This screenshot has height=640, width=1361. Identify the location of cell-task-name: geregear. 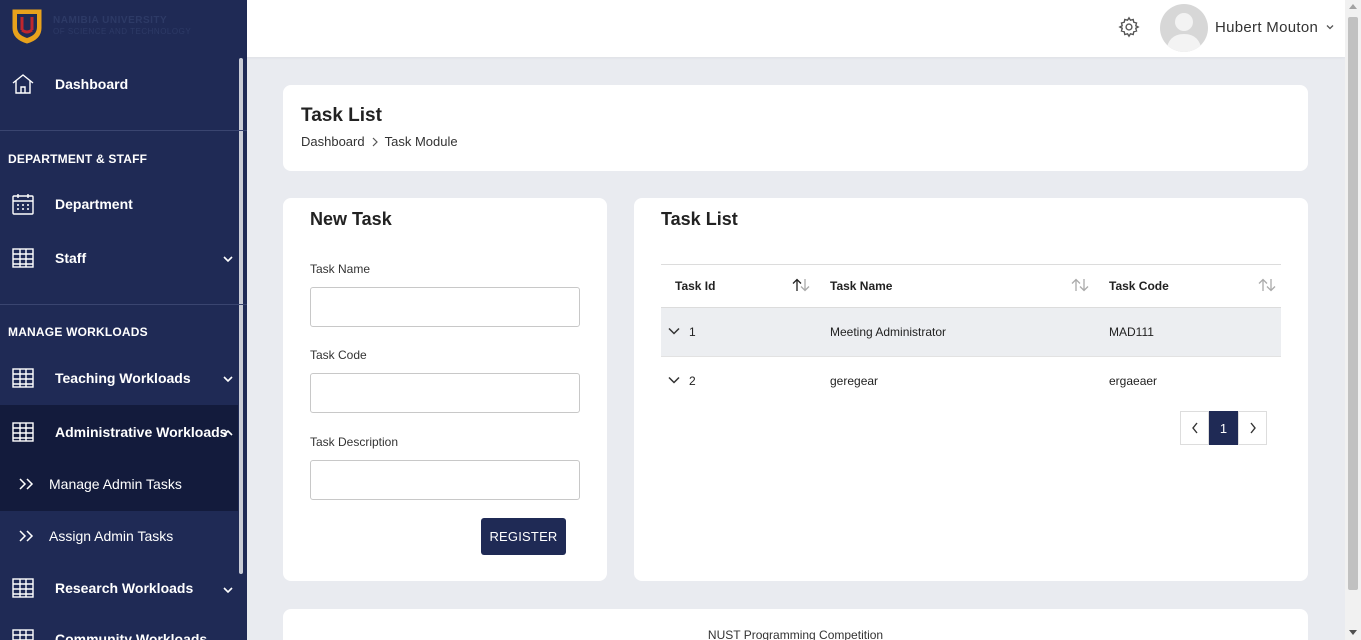
(854, 381).